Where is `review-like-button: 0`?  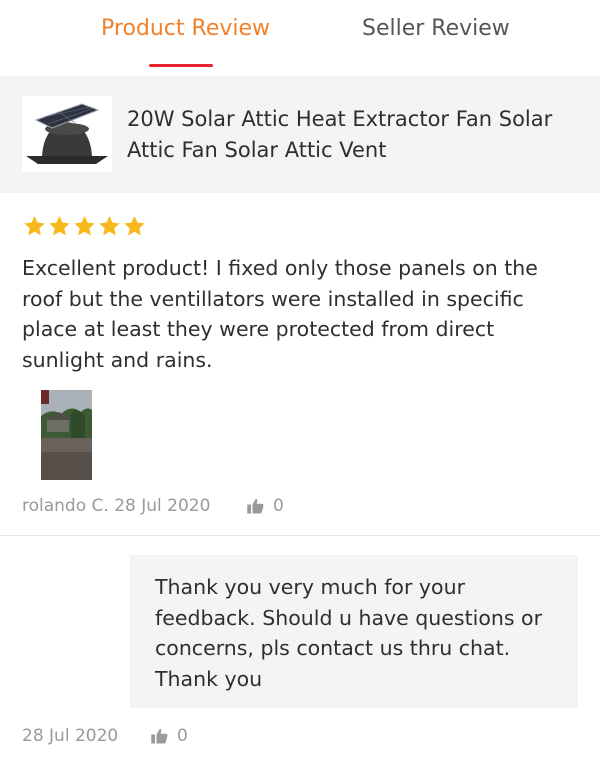 review-like-button: 0 is located at coordinates (265, 506).